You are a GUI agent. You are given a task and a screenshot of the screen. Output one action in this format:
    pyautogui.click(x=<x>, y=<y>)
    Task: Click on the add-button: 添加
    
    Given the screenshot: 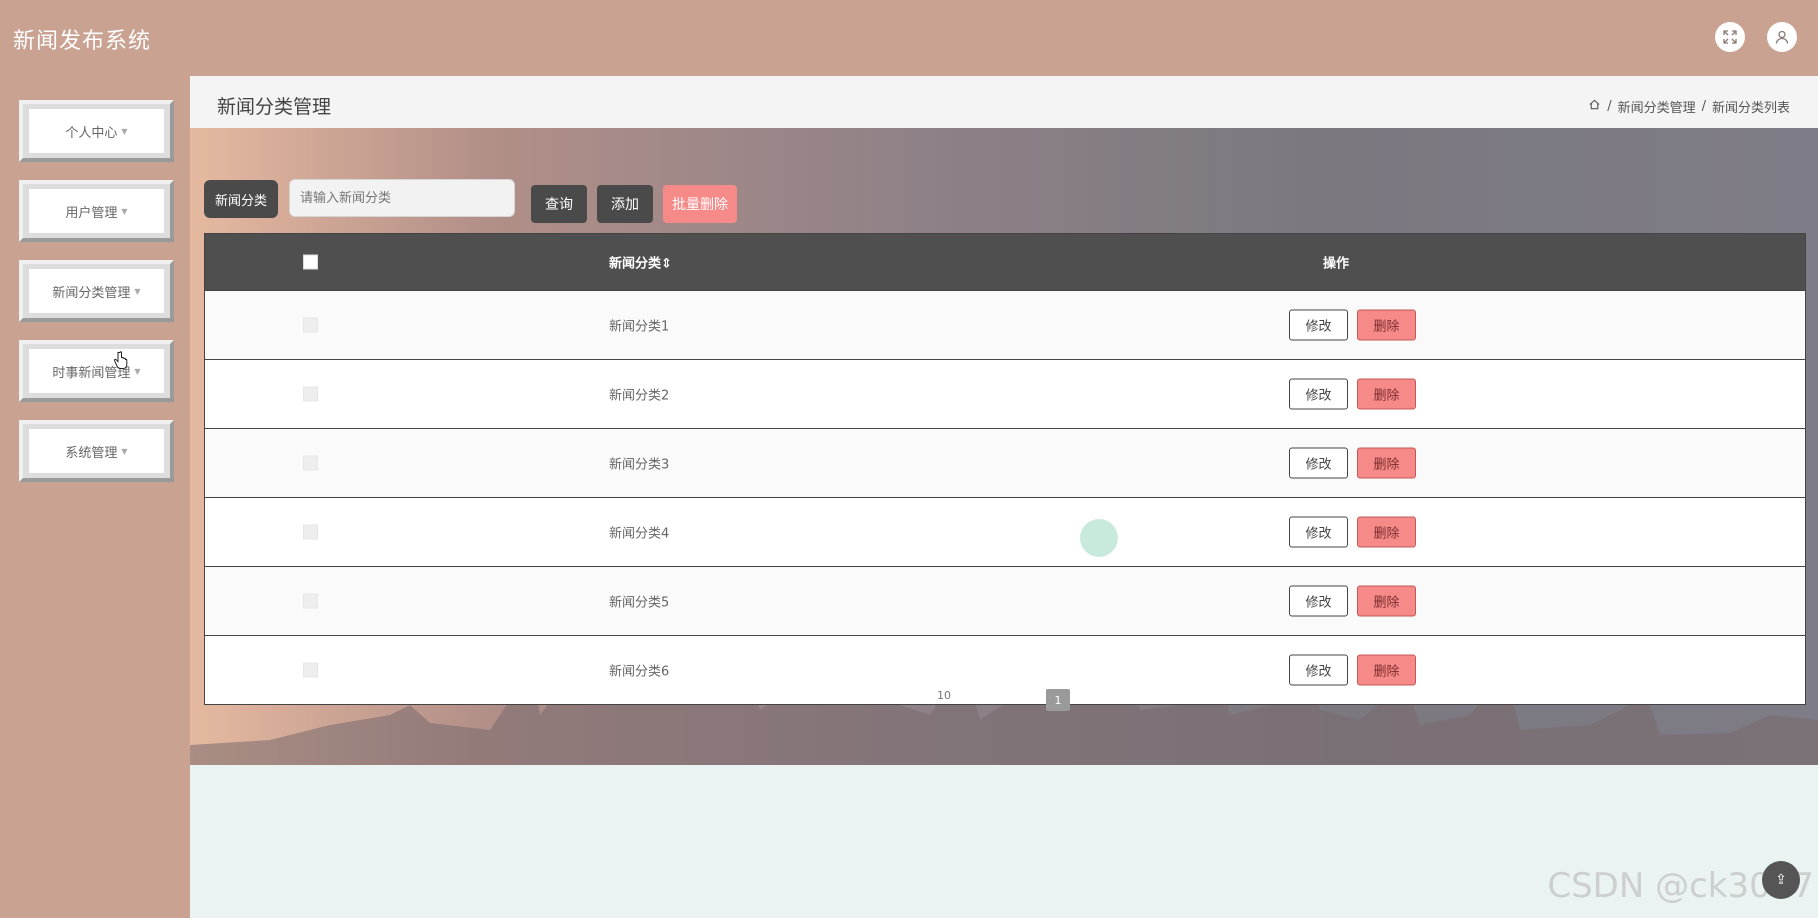 What is the action you would take?
    pyautogui.click(x=625, y=204)
    